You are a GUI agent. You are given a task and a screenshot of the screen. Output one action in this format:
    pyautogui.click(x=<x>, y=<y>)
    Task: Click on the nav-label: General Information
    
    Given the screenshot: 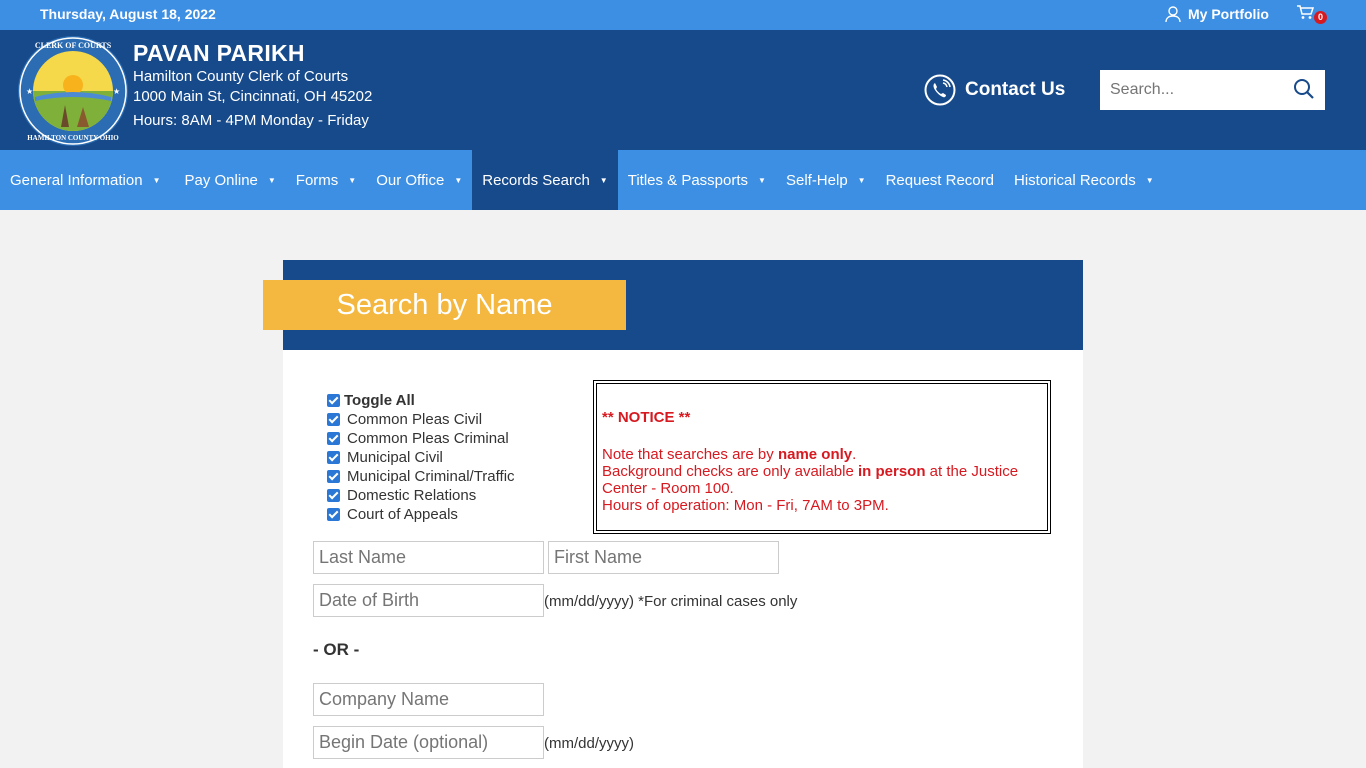 What is the action you would take?
    pyautogui.click(x=76, y=180)
    